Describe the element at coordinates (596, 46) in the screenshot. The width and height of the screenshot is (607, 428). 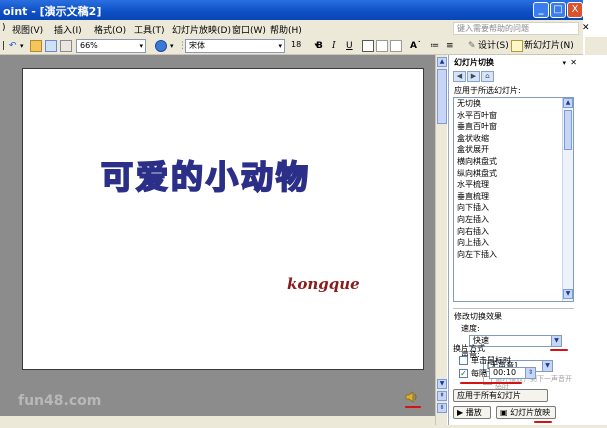
I see `toolbar-overflow` at that location.